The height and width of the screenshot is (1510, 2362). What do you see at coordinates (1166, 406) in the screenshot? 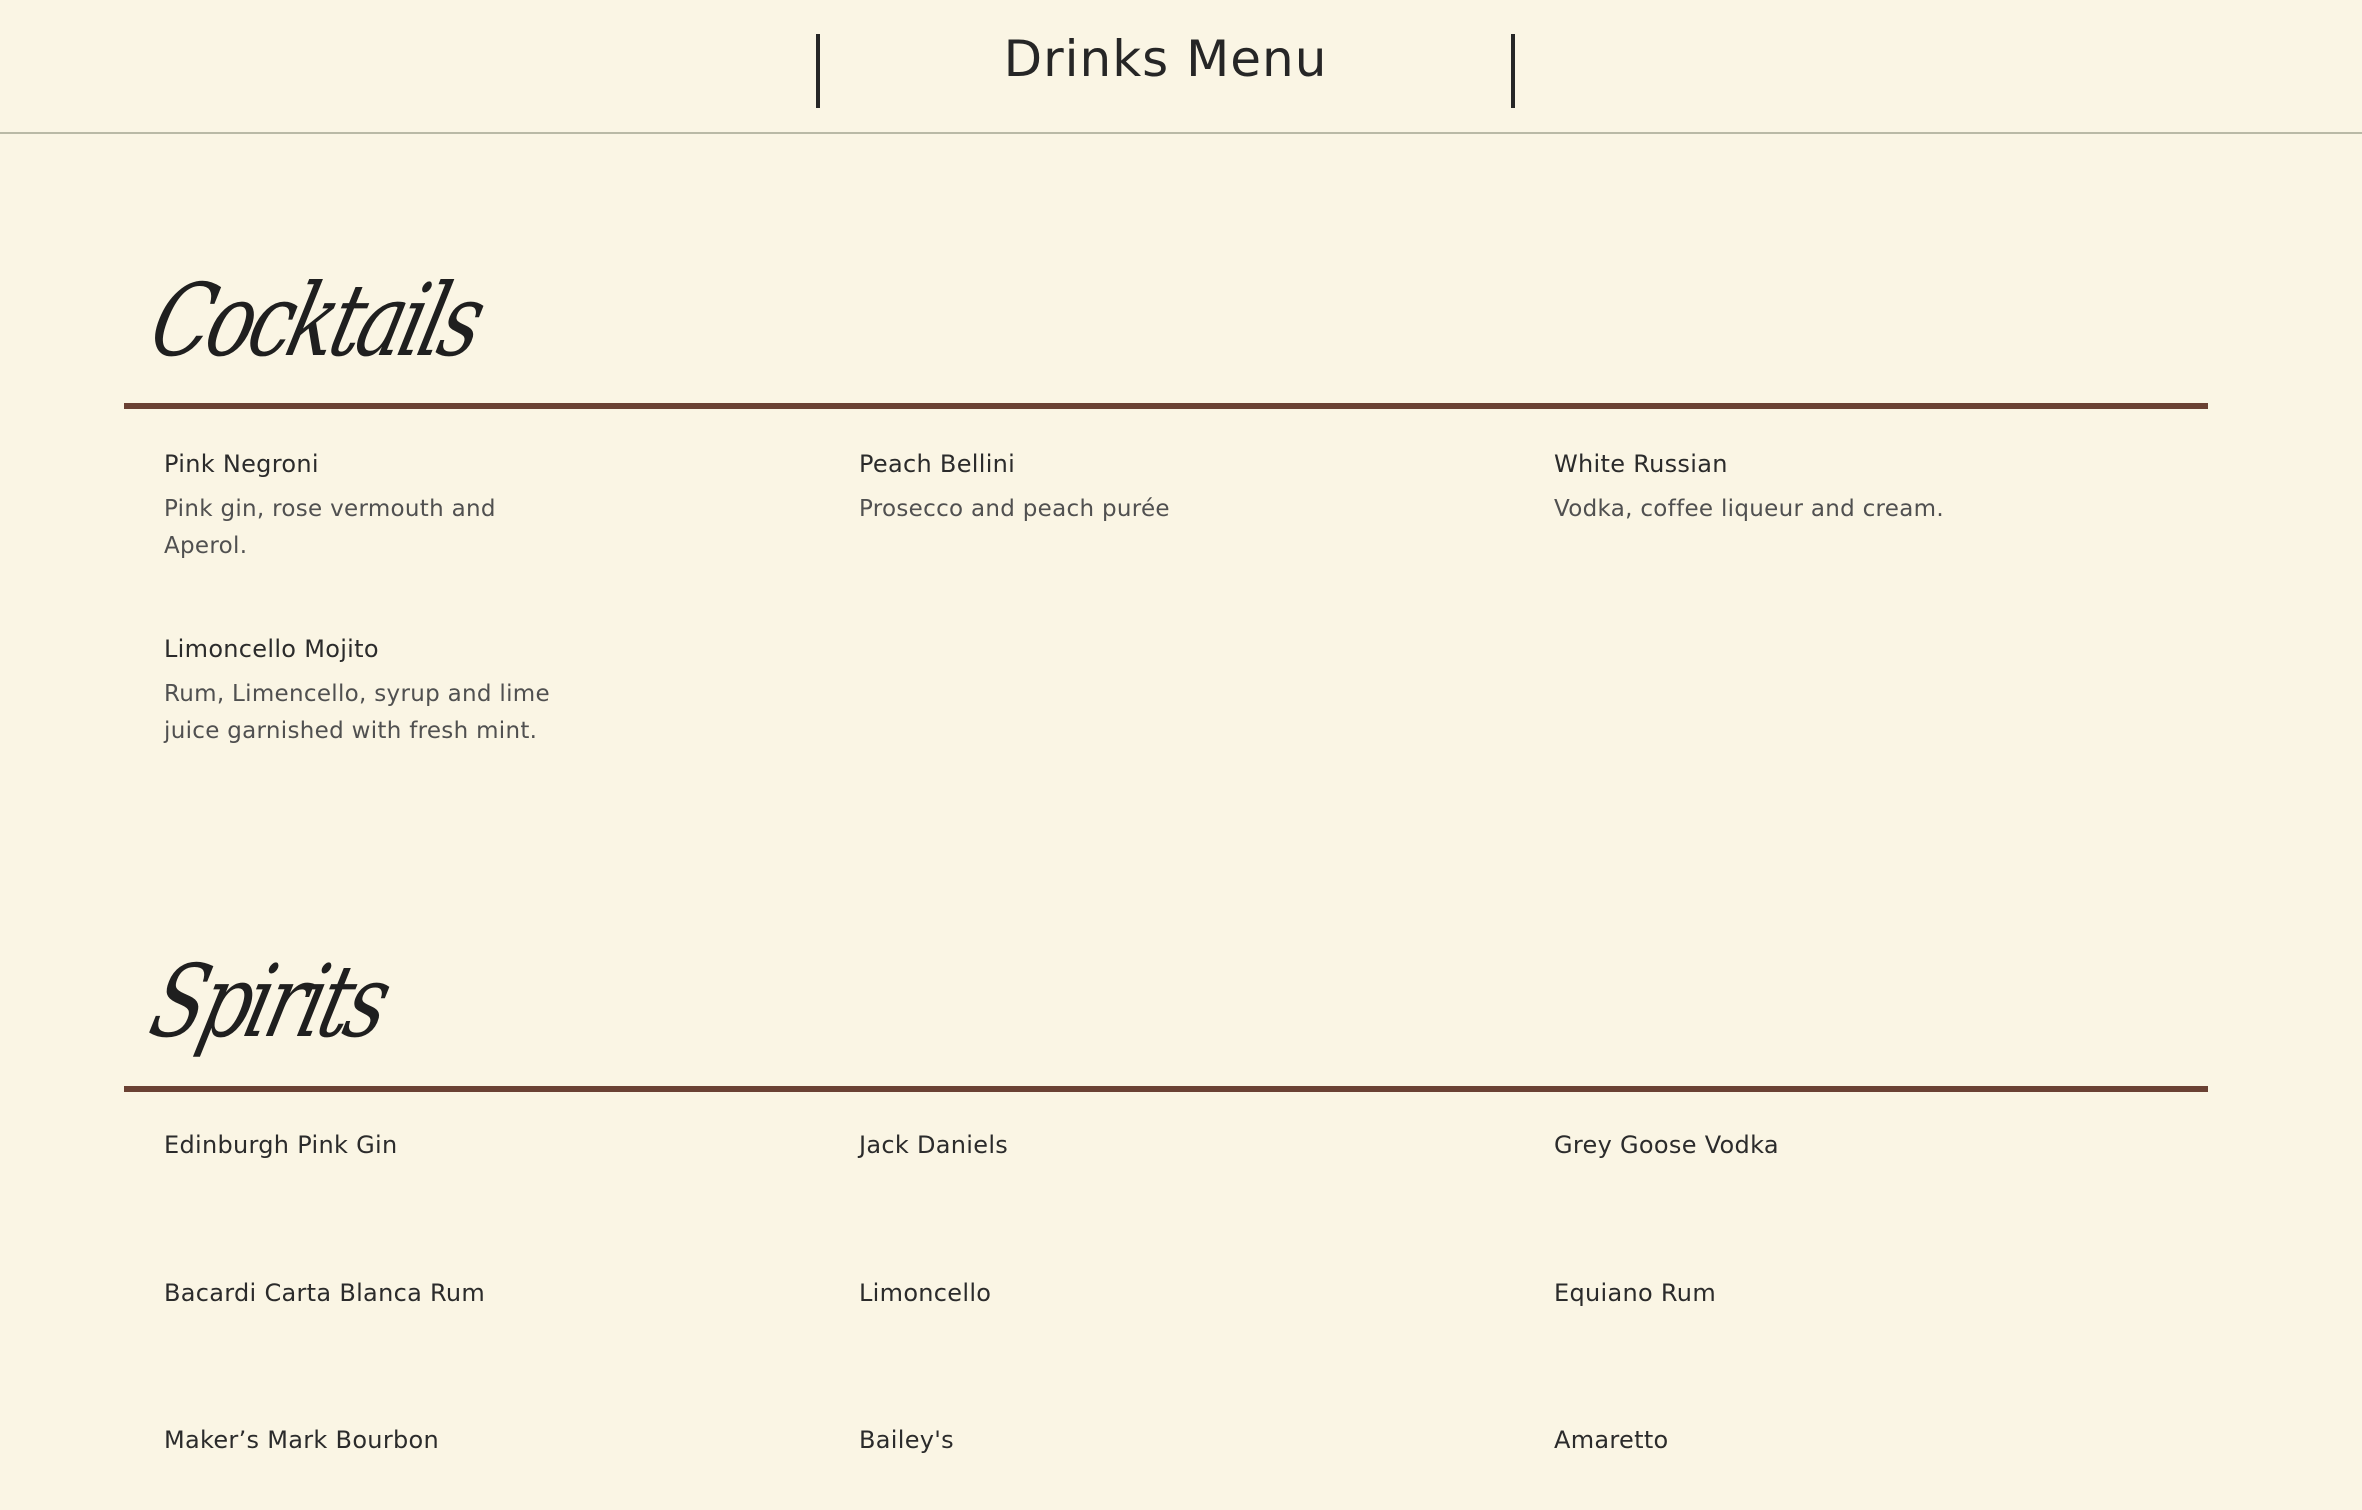
I see `cocktails-divider` at bounding box center [1166, 406].